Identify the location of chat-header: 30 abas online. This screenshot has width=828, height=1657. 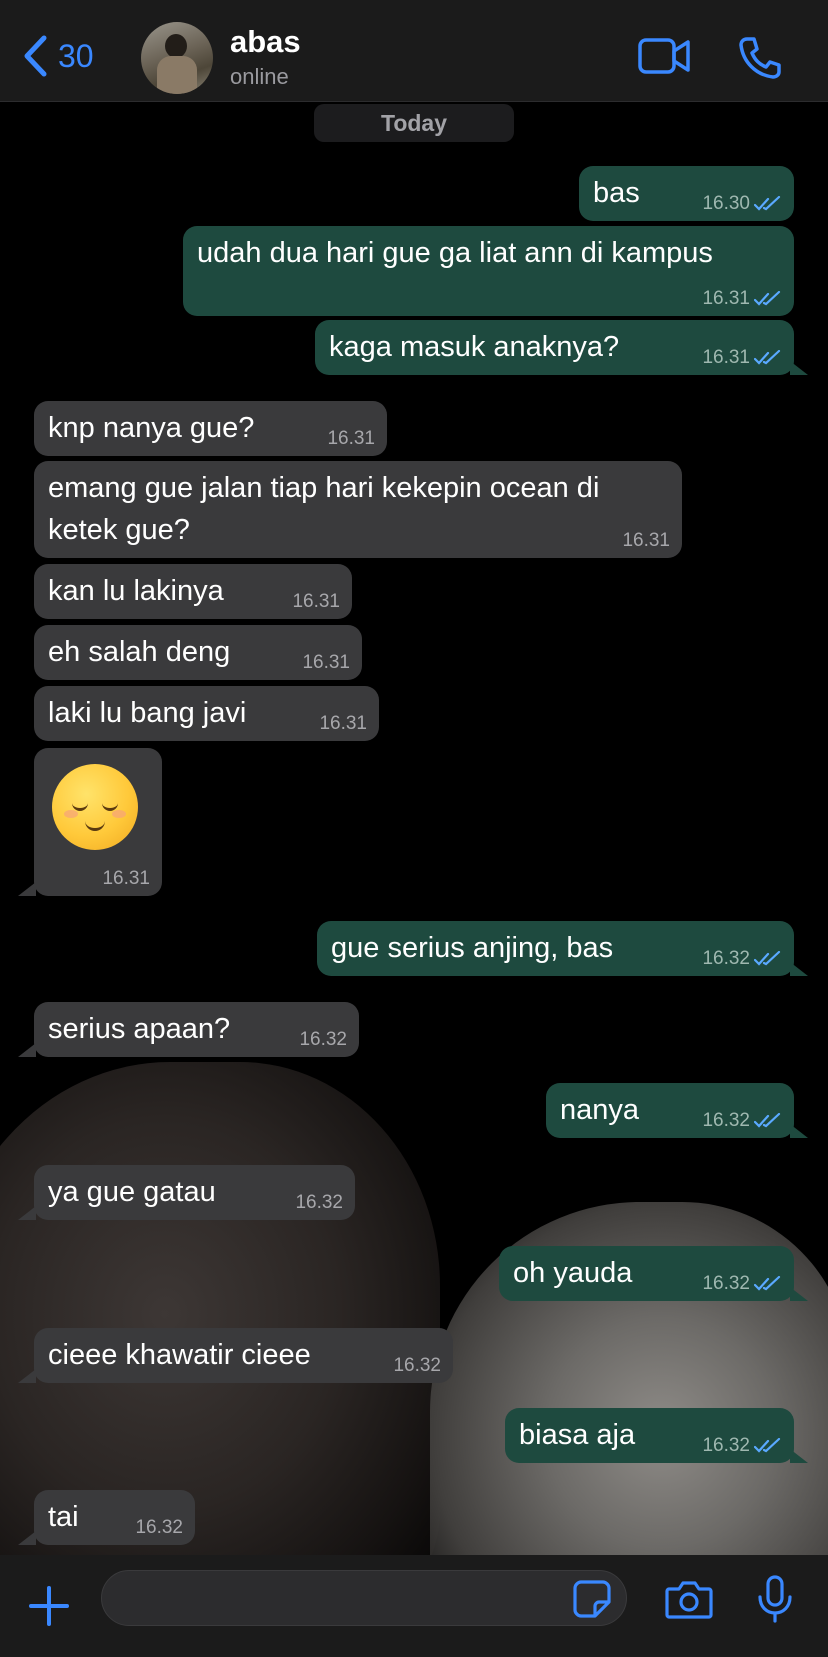
(414, 51).